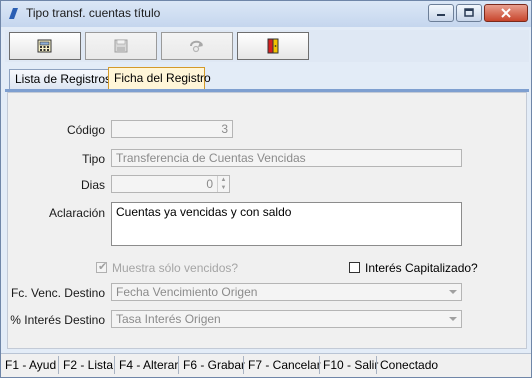 The image size is (532, 378). I want to click on toolbar, so click(267, 46).